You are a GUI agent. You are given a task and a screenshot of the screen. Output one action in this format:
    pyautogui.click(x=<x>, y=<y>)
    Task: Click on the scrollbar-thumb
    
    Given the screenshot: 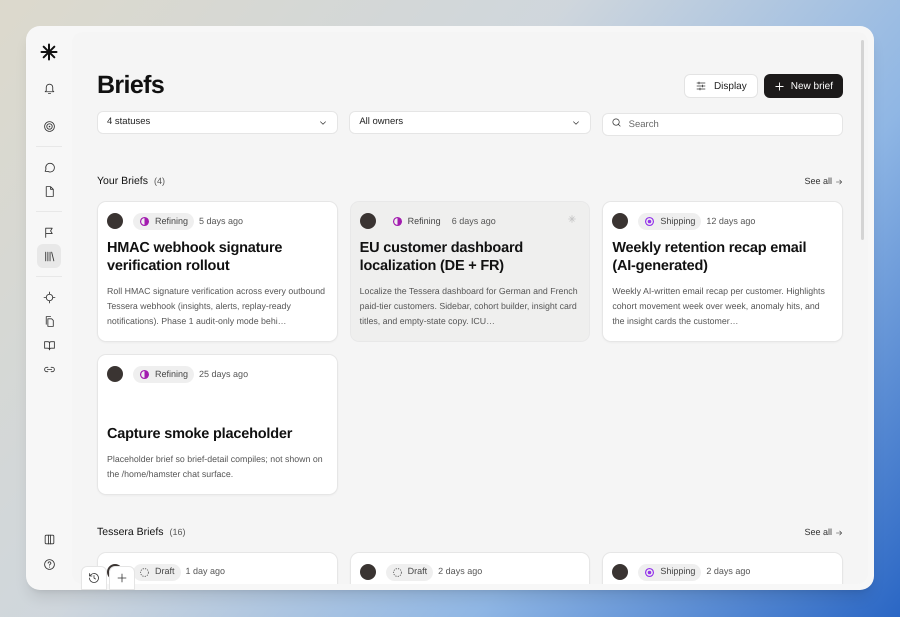 What is the action you would take?
    pyautogui.click(x=862, y=140)
    